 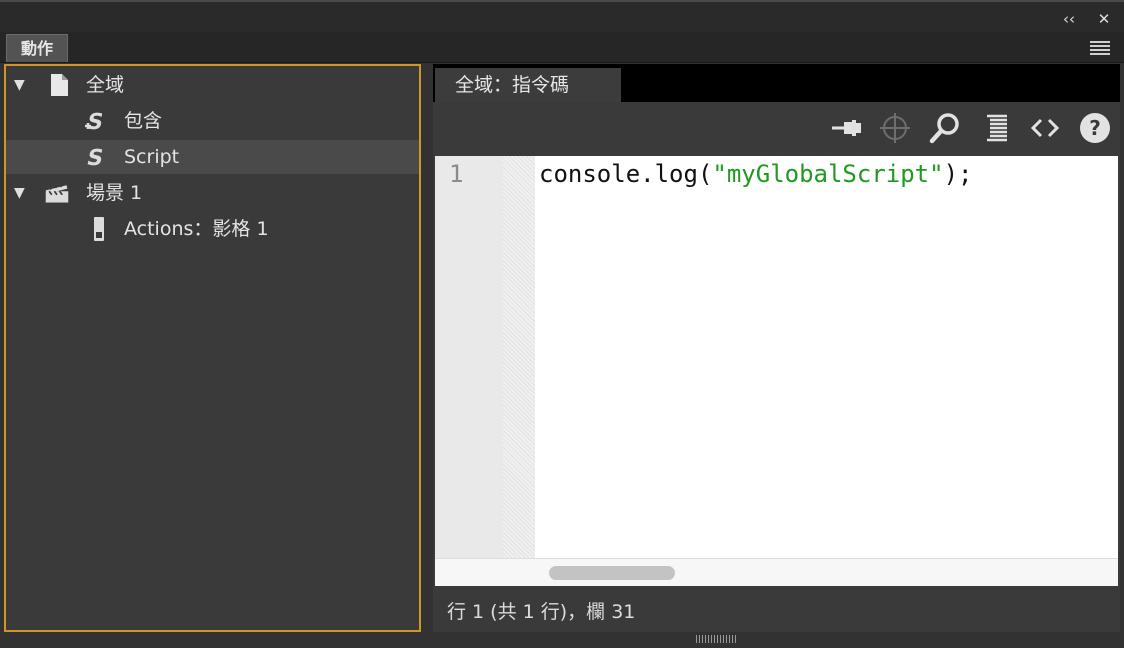 What do you see at coordinates (562, 47) in the screenshot?
I see `panel-tab-row: 動作` at bounding box center [562, 47].